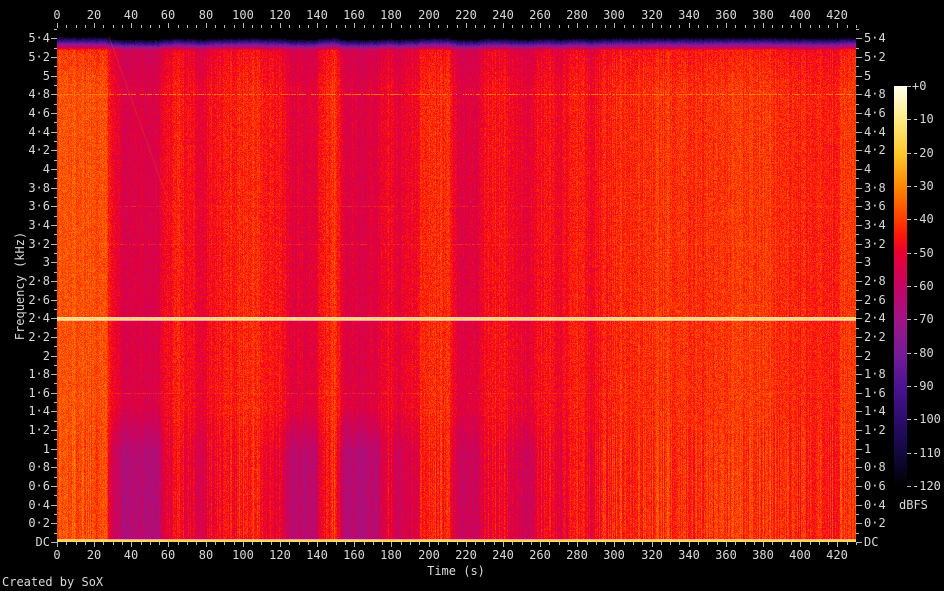 The width and height of the screenshot is (944, 591). What do you see at coordinates (923, 219) in the screenshot?
I see `colorbar-tick-label: -40` at bounding box center [923, 219].